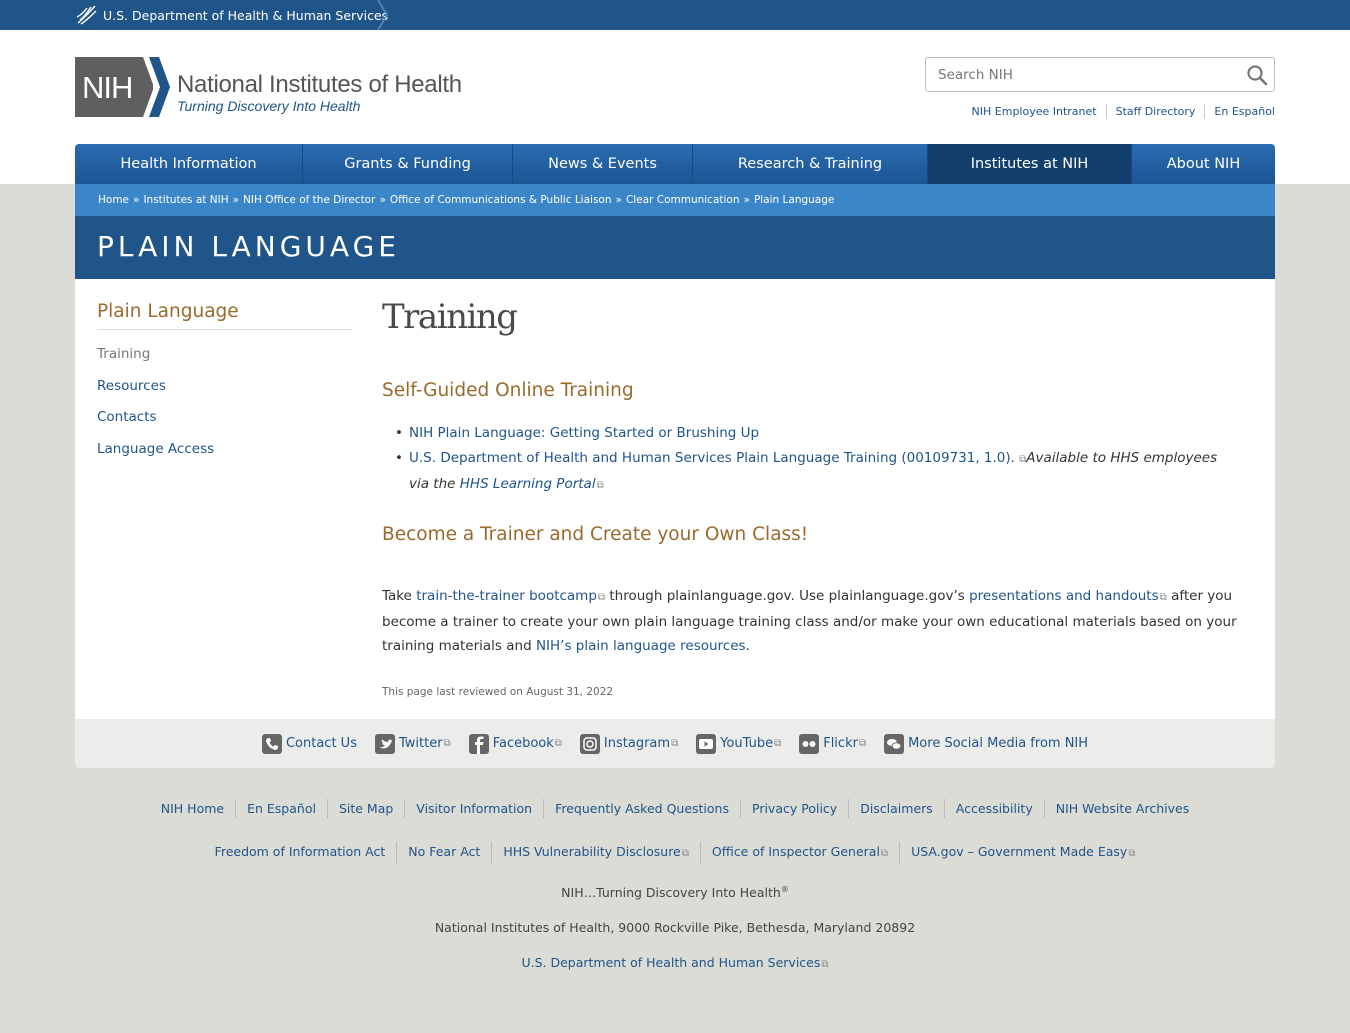 The height and width of the screenshot is (1033, 1350). Describe the element at coordinates (1030, 164) in the screenshot. I see `nav-item-institutes: Institutes at NIH` at that location.